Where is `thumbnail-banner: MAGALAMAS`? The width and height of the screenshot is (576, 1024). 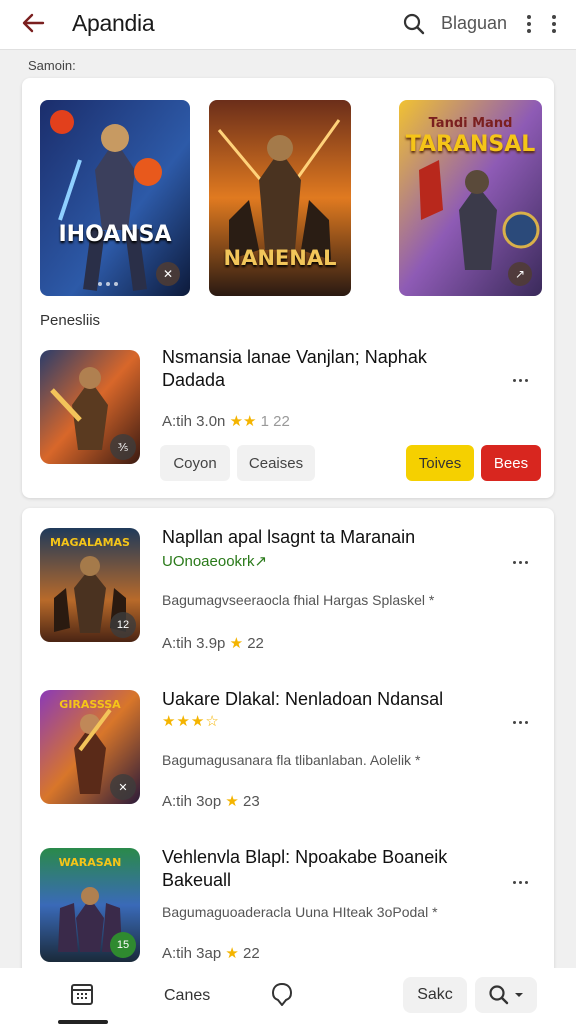 thumbnail-banner: MAGALAMAS is located at coordinates (90, 542).